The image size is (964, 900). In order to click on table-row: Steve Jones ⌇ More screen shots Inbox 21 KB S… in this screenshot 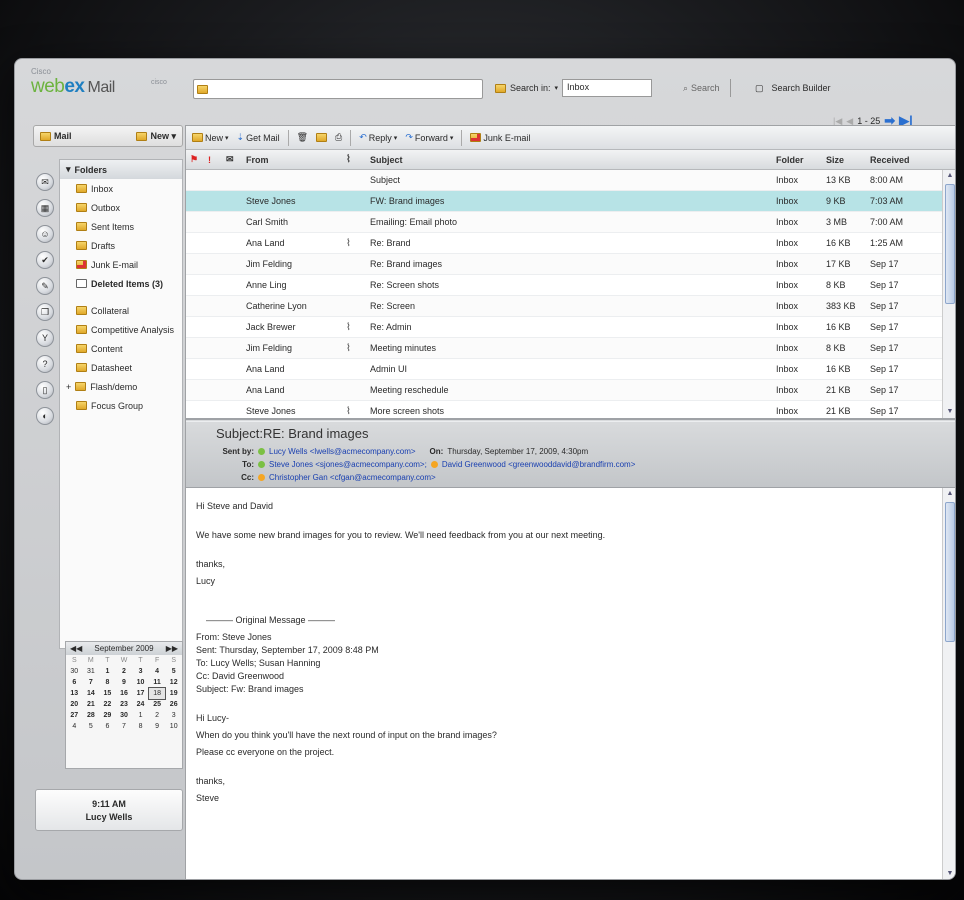, I will do `click(570, 411)`.